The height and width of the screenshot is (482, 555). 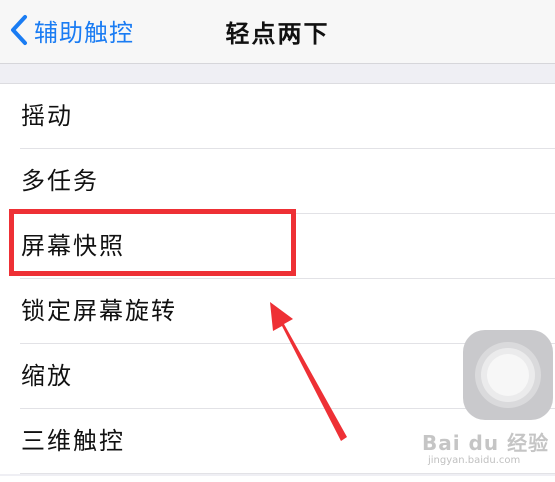 What do you see at coordinates (73, 246) in the screenshot?
I see `list-item-label: 屏幕快照` at bounding box center [73, 246].